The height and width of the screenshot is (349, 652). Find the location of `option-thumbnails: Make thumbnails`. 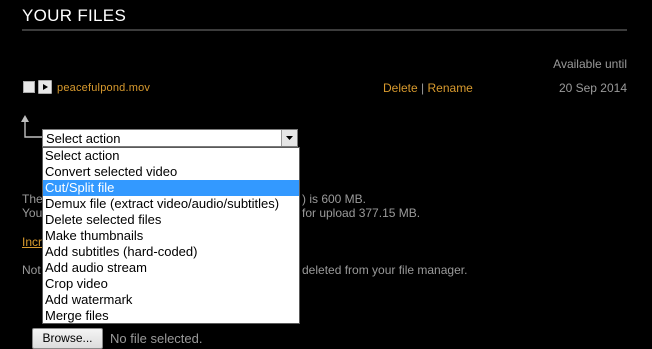

option-thumbnails: Make thumbnails is located at coordinates (171, 236).